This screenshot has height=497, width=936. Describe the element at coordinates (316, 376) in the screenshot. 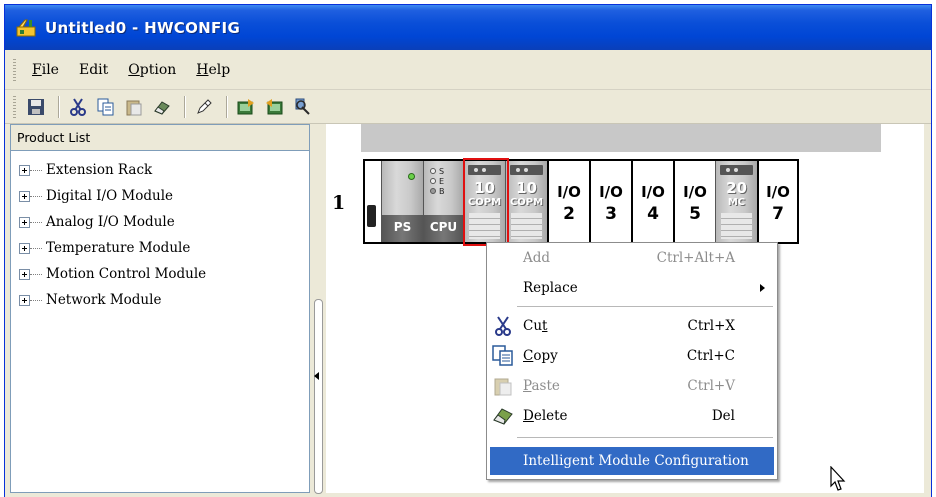

I see `collapse-left-arrow-icon` at that location.